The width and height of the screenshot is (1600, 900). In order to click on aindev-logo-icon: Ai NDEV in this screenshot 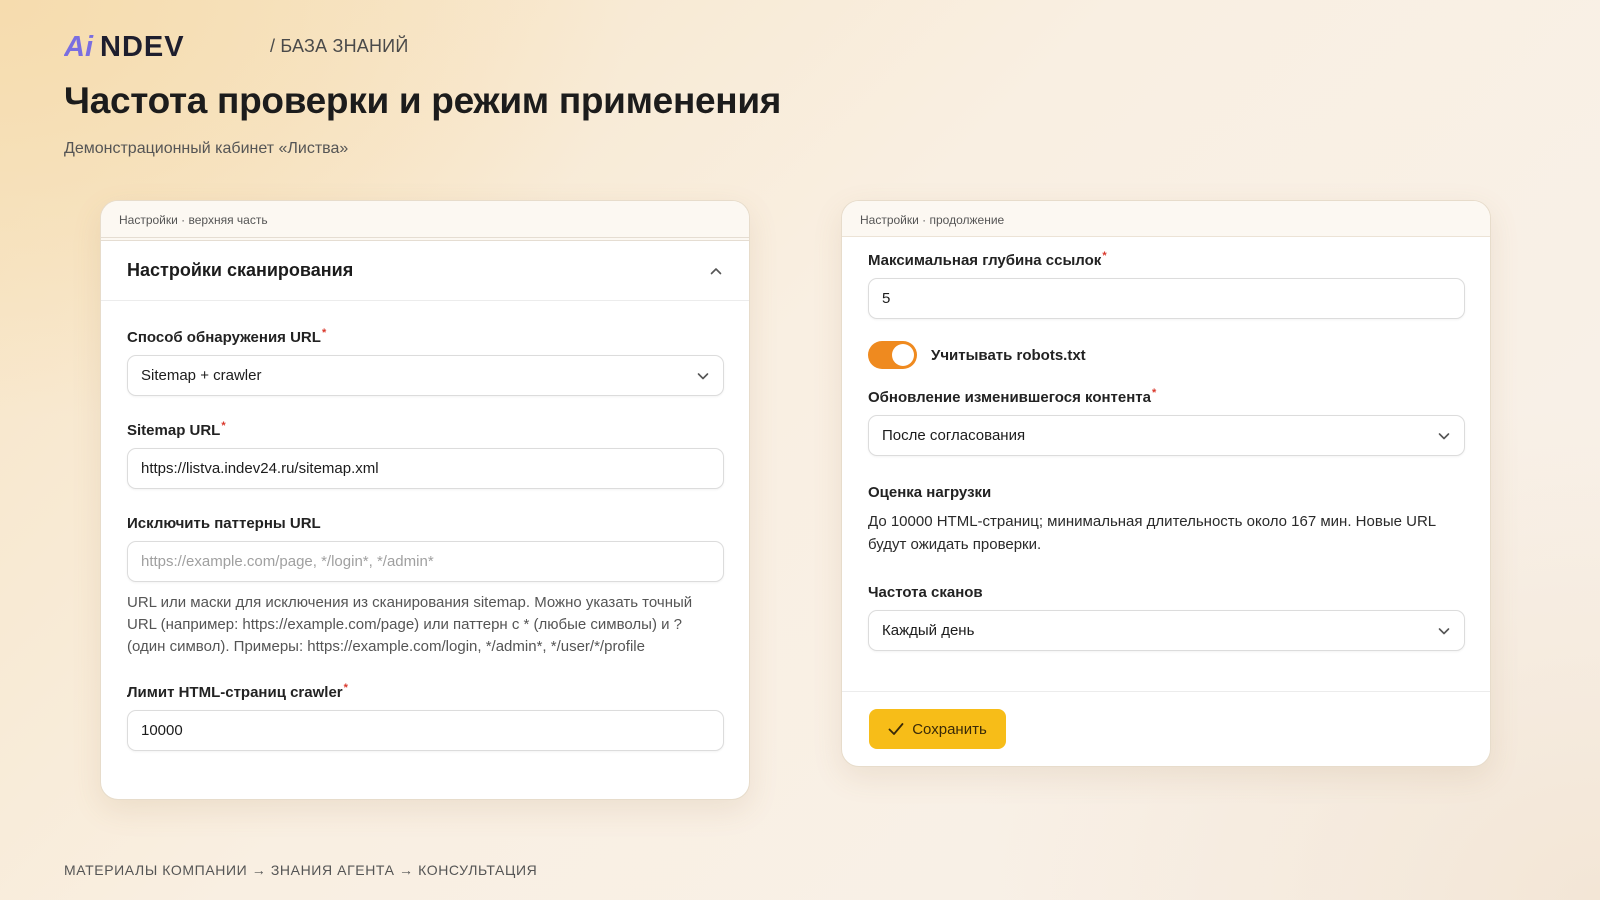, I will do `click(124, 46)`.